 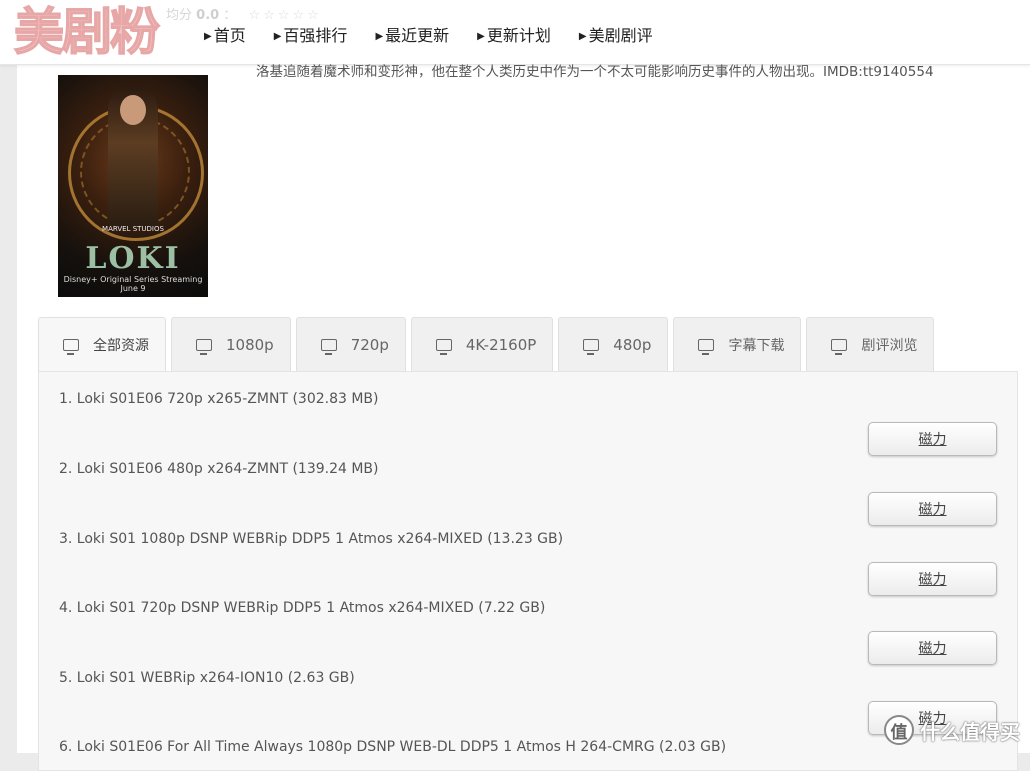 I want to click on tab-label: 480p, so click(x=632, y=344).